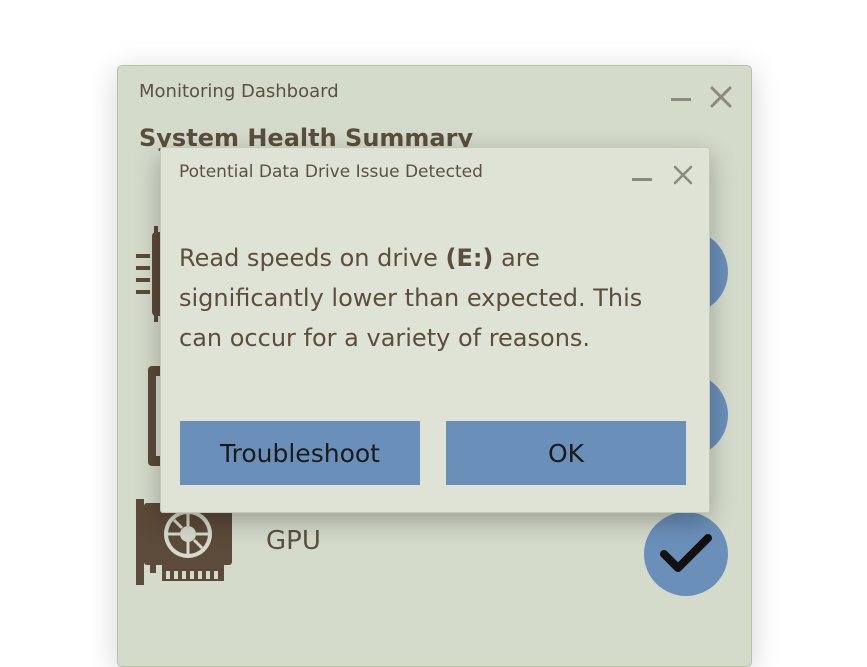 The image size is (867, 667). Describe the element at coordinates (331, 172) in the screenshot. I see `dialog-title: Potential Data Drive Issue Detected` at that location.